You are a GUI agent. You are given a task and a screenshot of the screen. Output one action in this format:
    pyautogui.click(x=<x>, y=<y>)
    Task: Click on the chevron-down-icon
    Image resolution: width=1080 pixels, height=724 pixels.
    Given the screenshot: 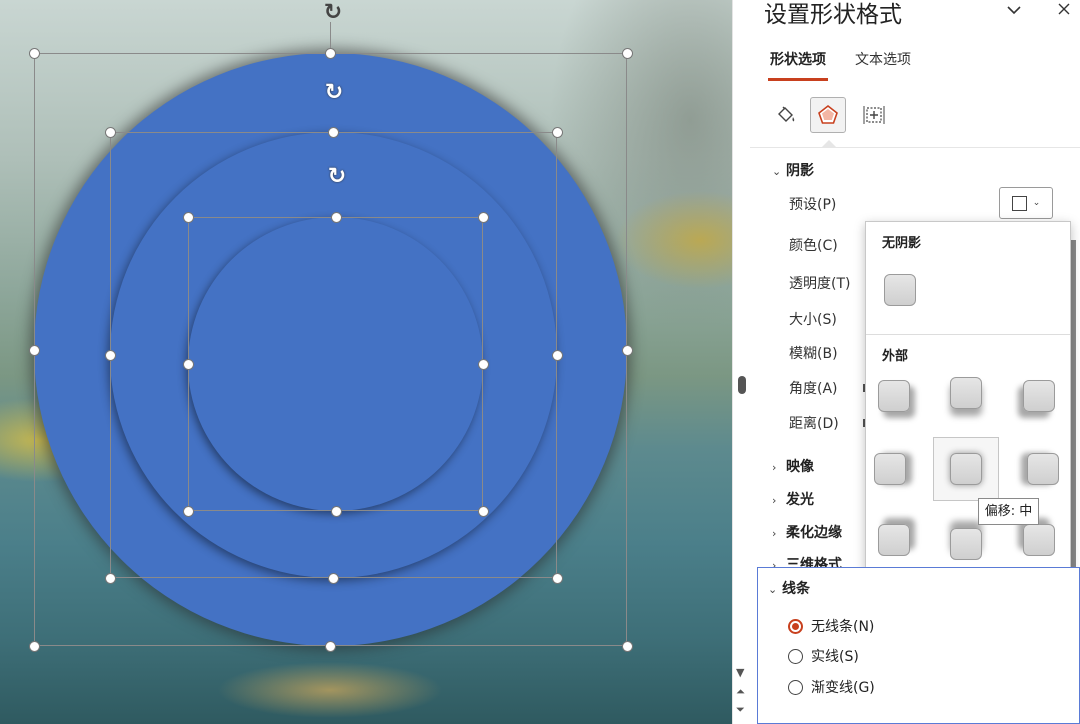 What is the action you would take?
    pyautogui.click(x=1014, y=12)
    